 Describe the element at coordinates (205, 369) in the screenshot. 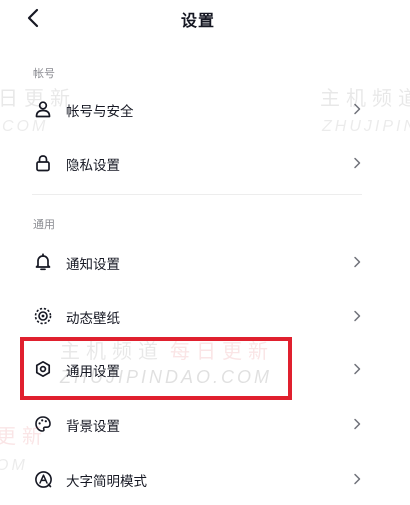

I see `settings-item-general: 通用设置` at that location.